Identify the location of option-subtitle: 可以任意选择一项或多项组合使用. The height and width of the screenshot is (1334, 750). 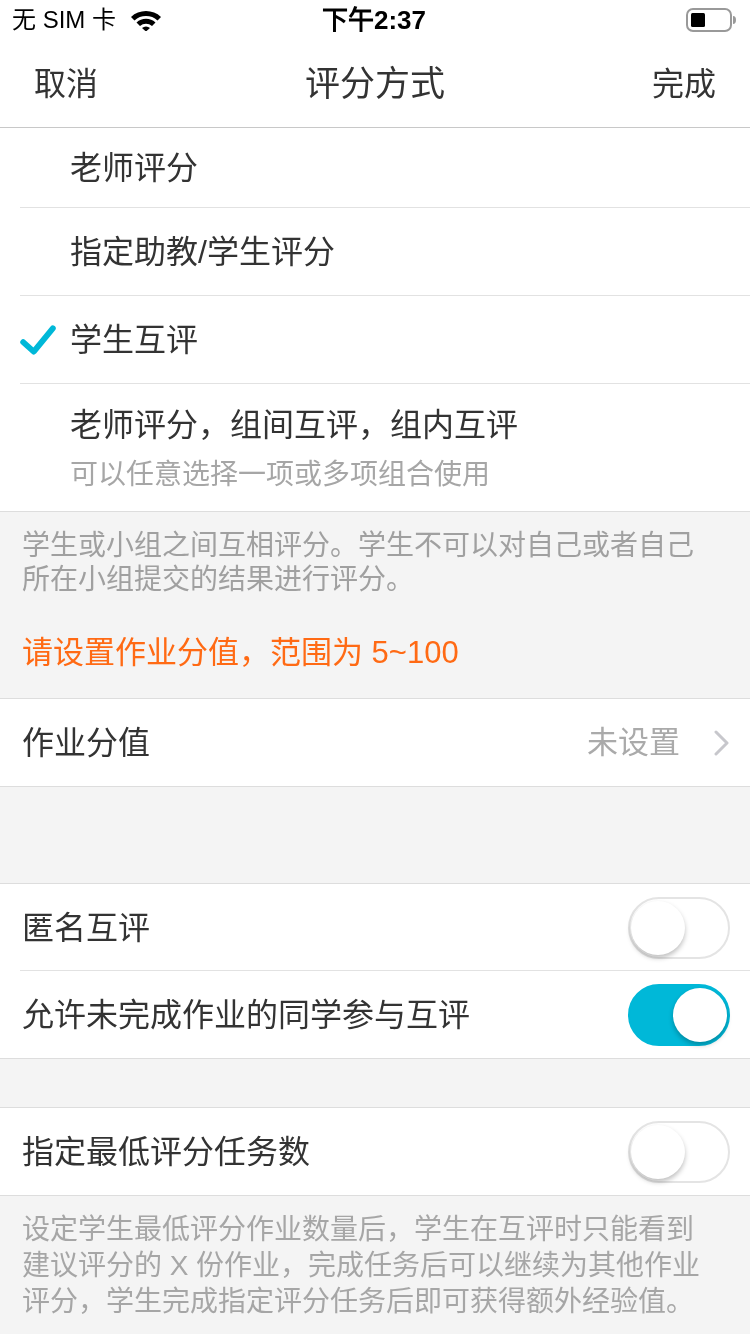
(280, 475).